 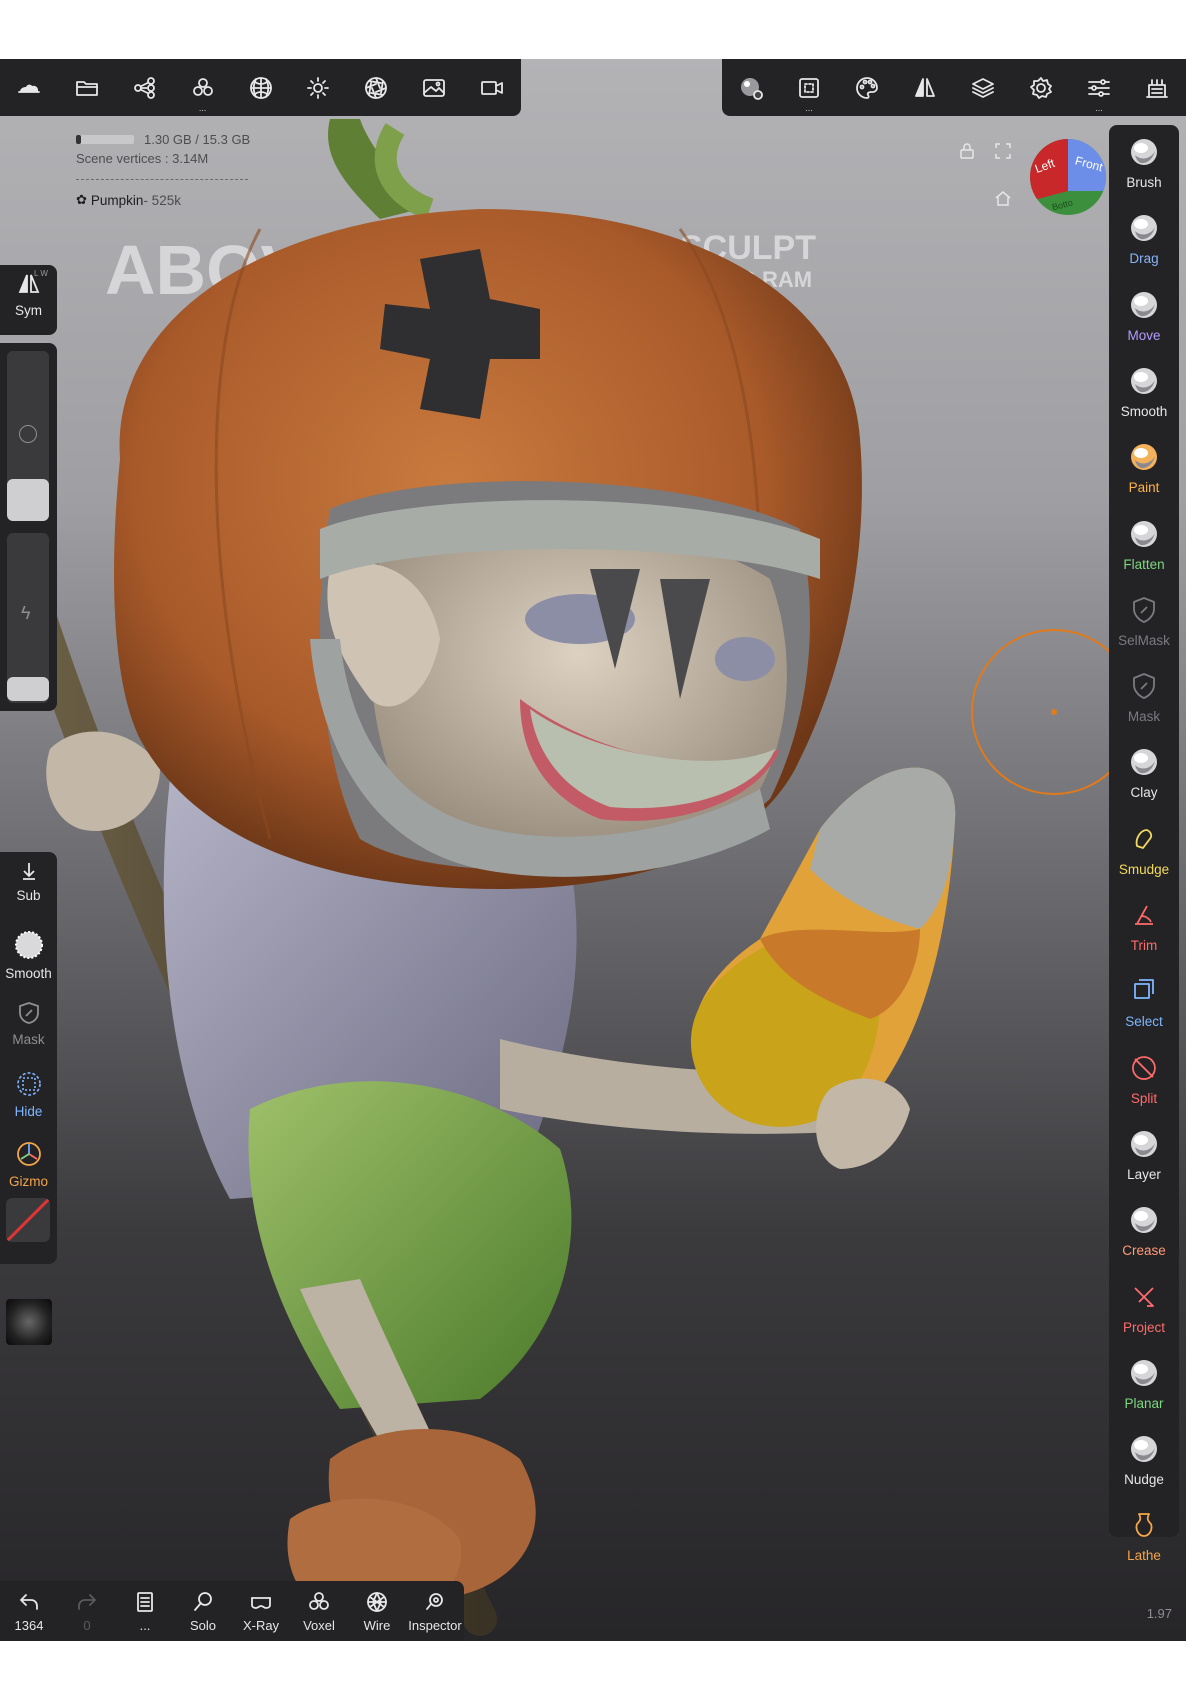 I want to click on radius-slider-icon, so click(x=28, y=434).